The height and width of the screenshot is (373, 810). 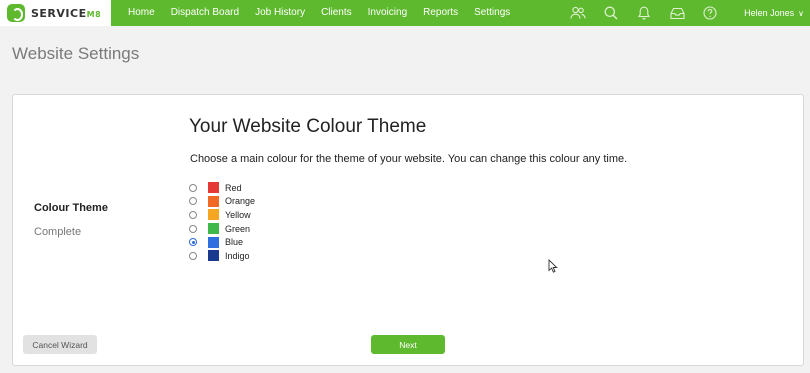 What do you see at coordinates (336, 13) in the screenshot?
I see `nav-clients: Clients` at bounding box center [336, 13].